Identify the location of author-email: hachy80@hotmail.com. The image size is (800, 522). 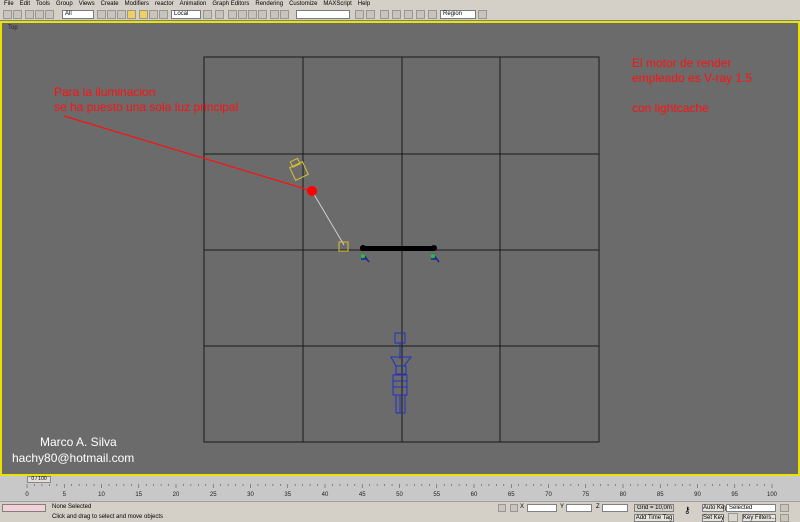
(73, 458).